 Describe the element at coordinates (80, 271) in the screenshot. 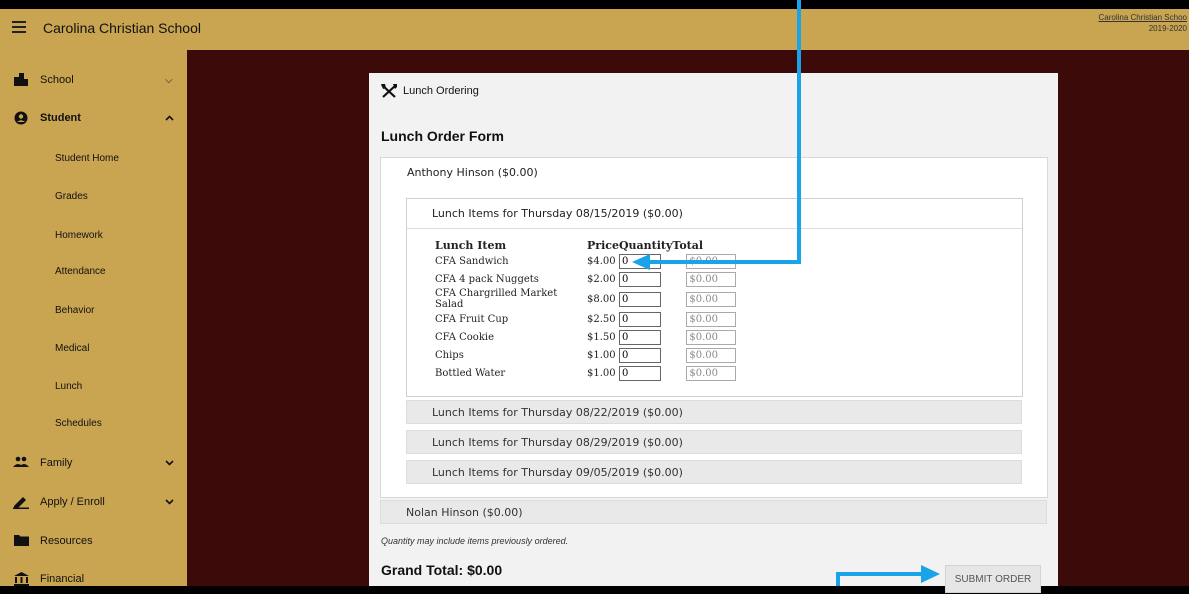

I see `sidebar-subitem-label: Attendance` at that location.